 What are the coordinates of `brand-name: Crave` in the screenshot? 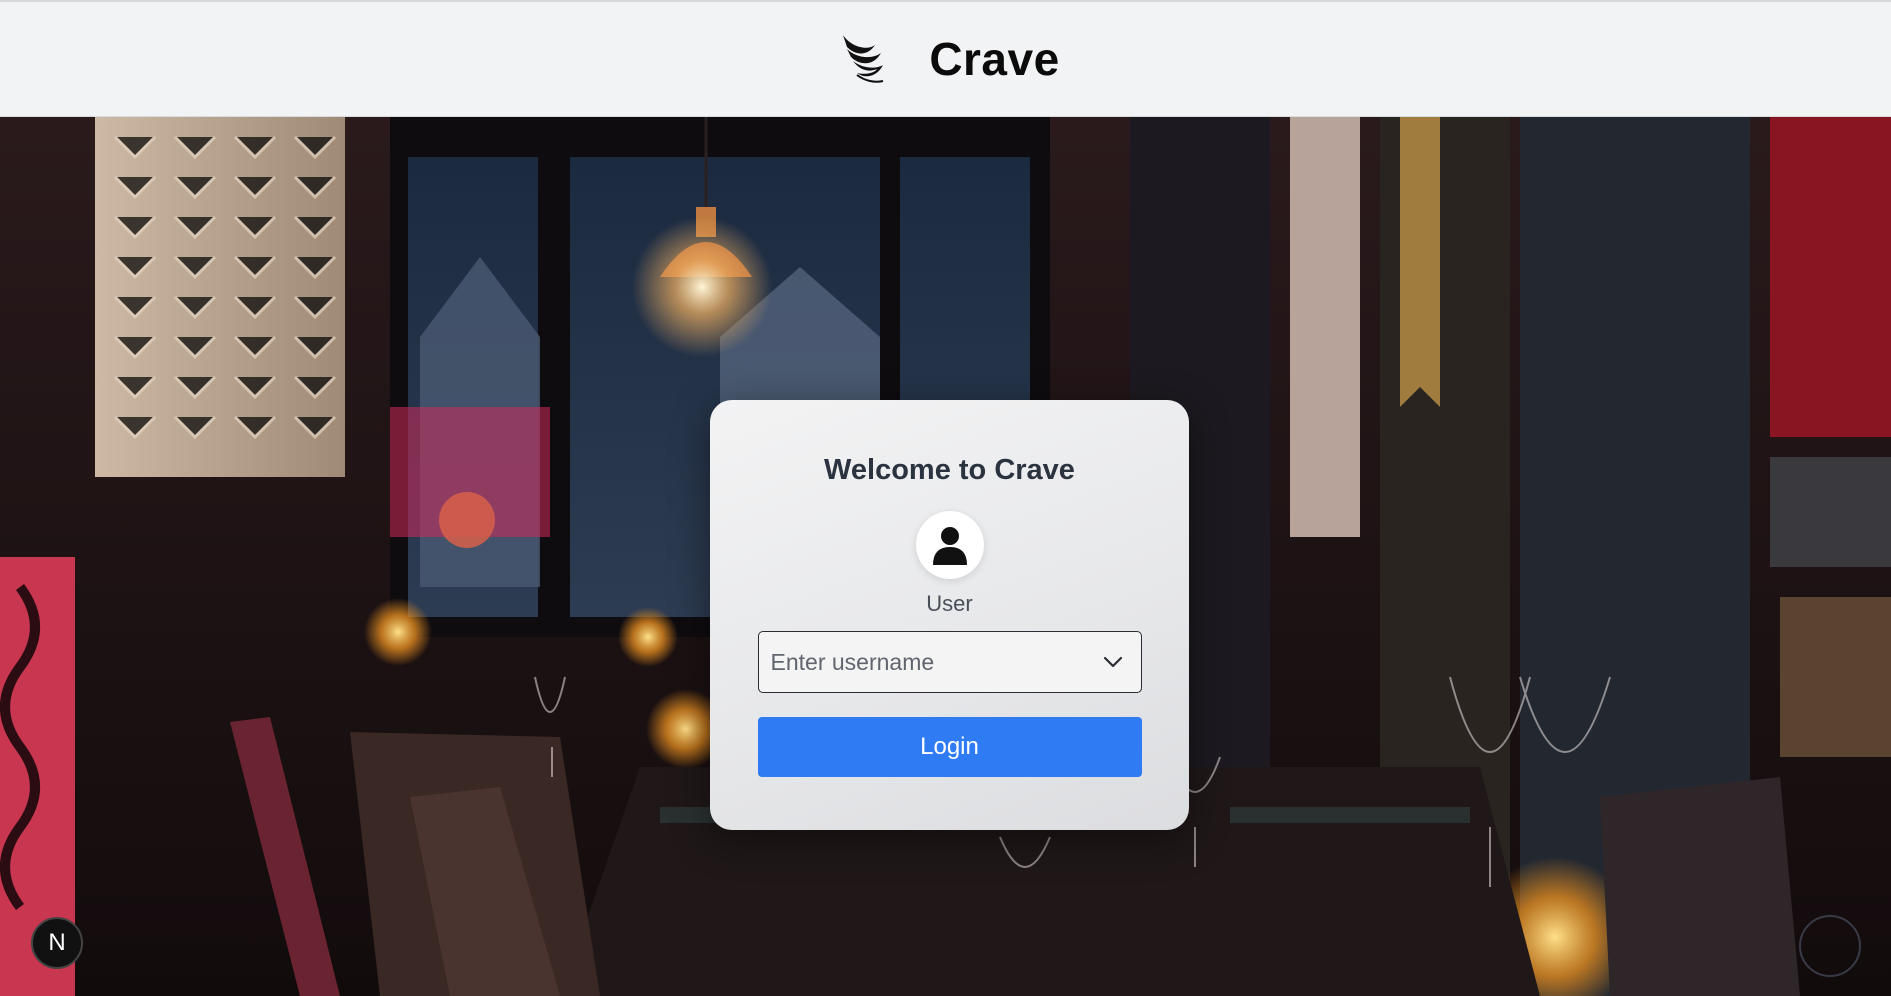 It's located at (994, 59).